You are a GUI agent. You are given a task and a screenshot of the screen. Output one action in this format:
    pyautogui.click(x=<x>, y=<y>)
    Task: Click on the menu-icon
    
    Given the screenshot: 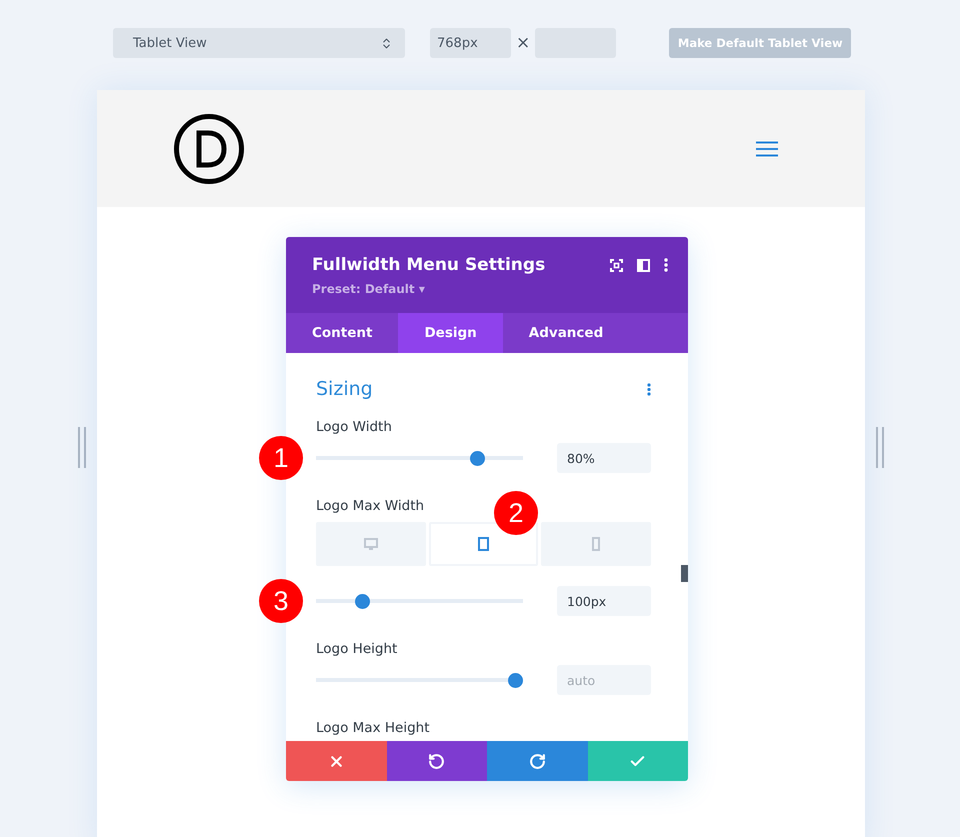 What is the action you would take?
    pyautogui.click(x=767, y=148)
    